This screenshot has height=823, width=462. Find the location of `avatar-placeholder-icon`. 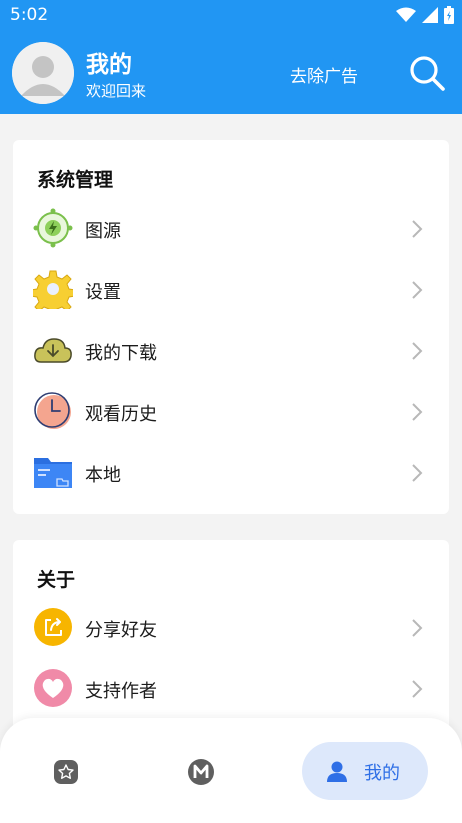

avatar-placeholder-icon is located at coordinates (43, 73).